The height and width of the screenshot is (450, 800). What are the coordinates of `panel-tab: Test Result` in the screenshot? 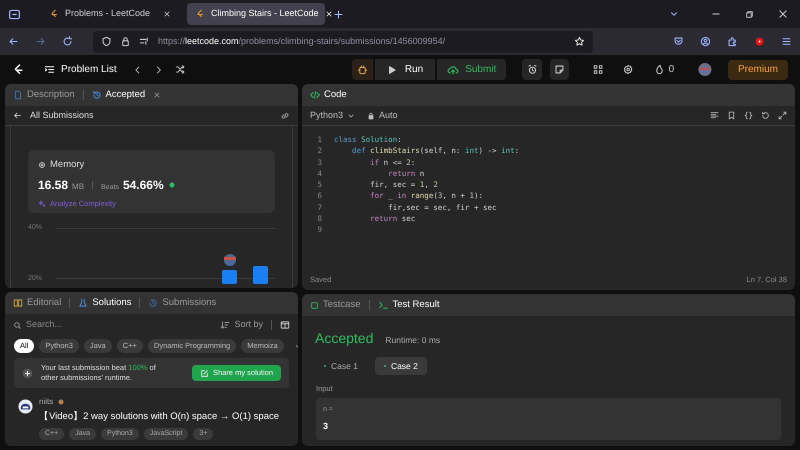 It's located at (409, 305).